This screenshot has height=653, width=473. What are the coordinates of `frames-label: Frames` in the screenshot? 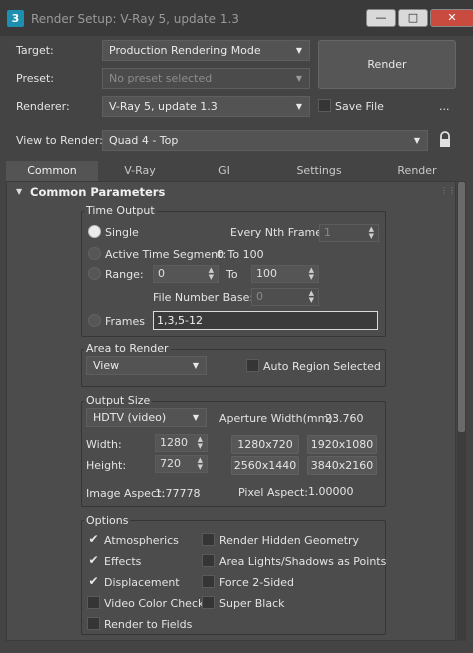 It's located at (125, 321).